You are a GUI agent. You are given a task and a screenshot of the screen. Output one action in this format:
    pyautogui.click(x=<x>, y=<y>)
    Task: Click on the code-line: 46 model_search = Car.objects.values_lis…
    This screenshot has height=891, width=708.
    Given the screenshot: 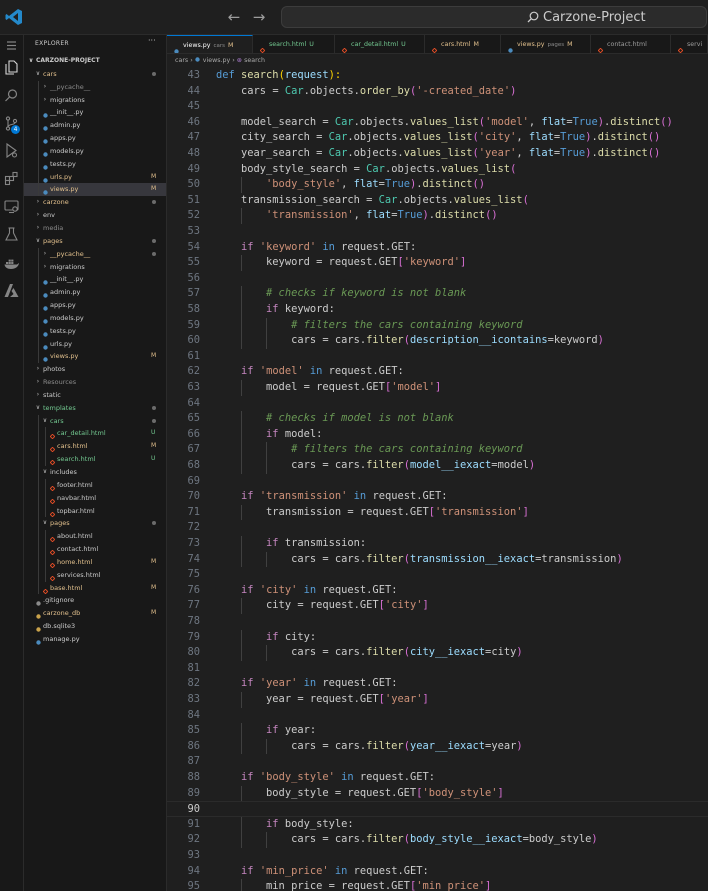 What is the action you would take?
    pyautogui.click(x=437, y=123)
    